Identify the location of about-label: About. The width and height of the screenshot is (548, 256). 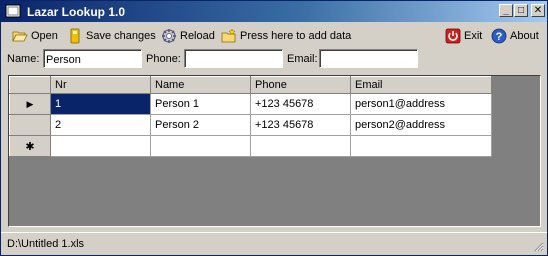
(524, 36).